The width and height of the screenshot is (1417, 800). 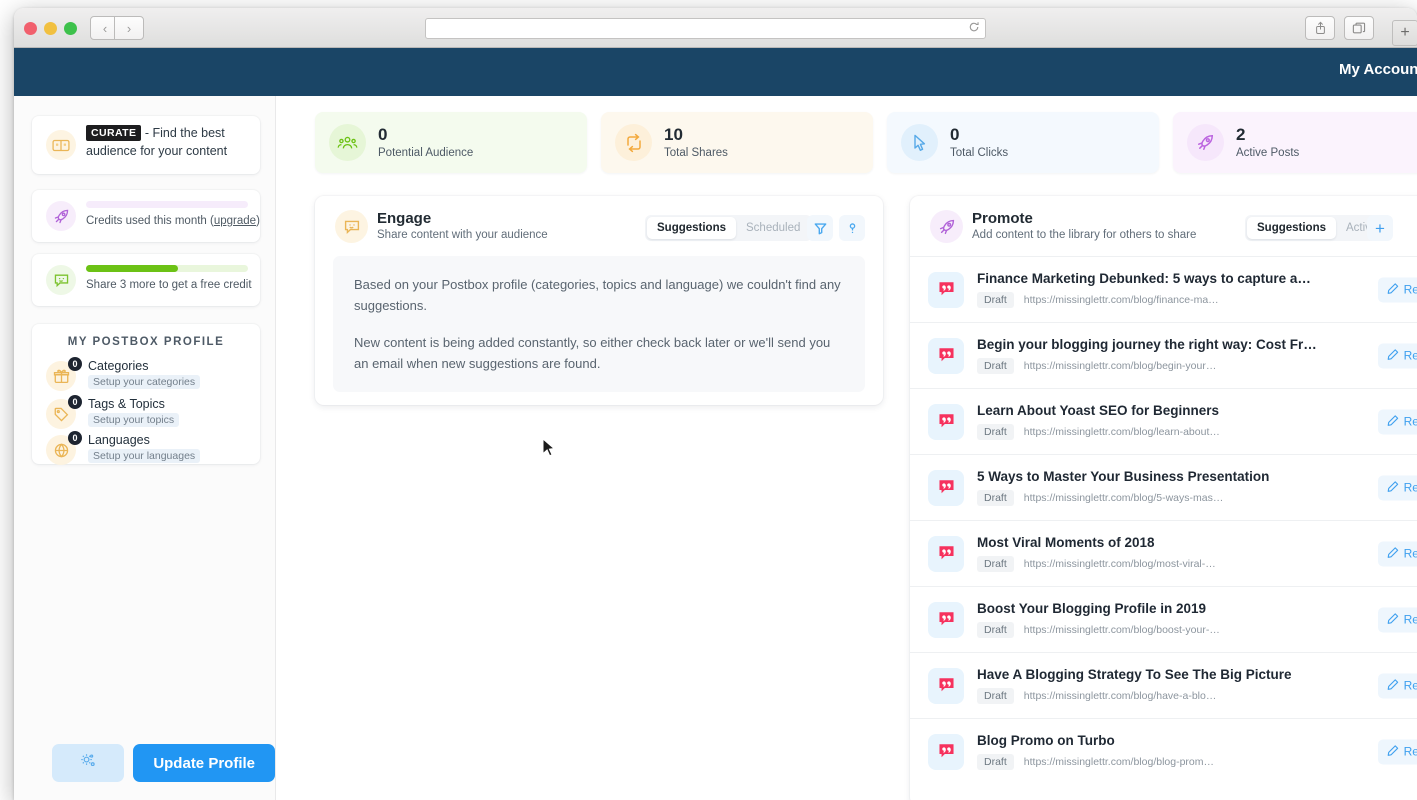 What do you see at coordinates (773, 228) in the screenshot?
I see `tab-engage-scheduled: Scheduled` at bounding box center [773, 228].